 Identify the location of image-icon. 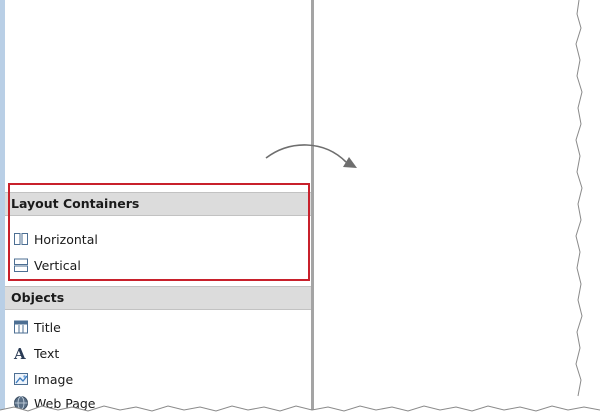
(21, 379).